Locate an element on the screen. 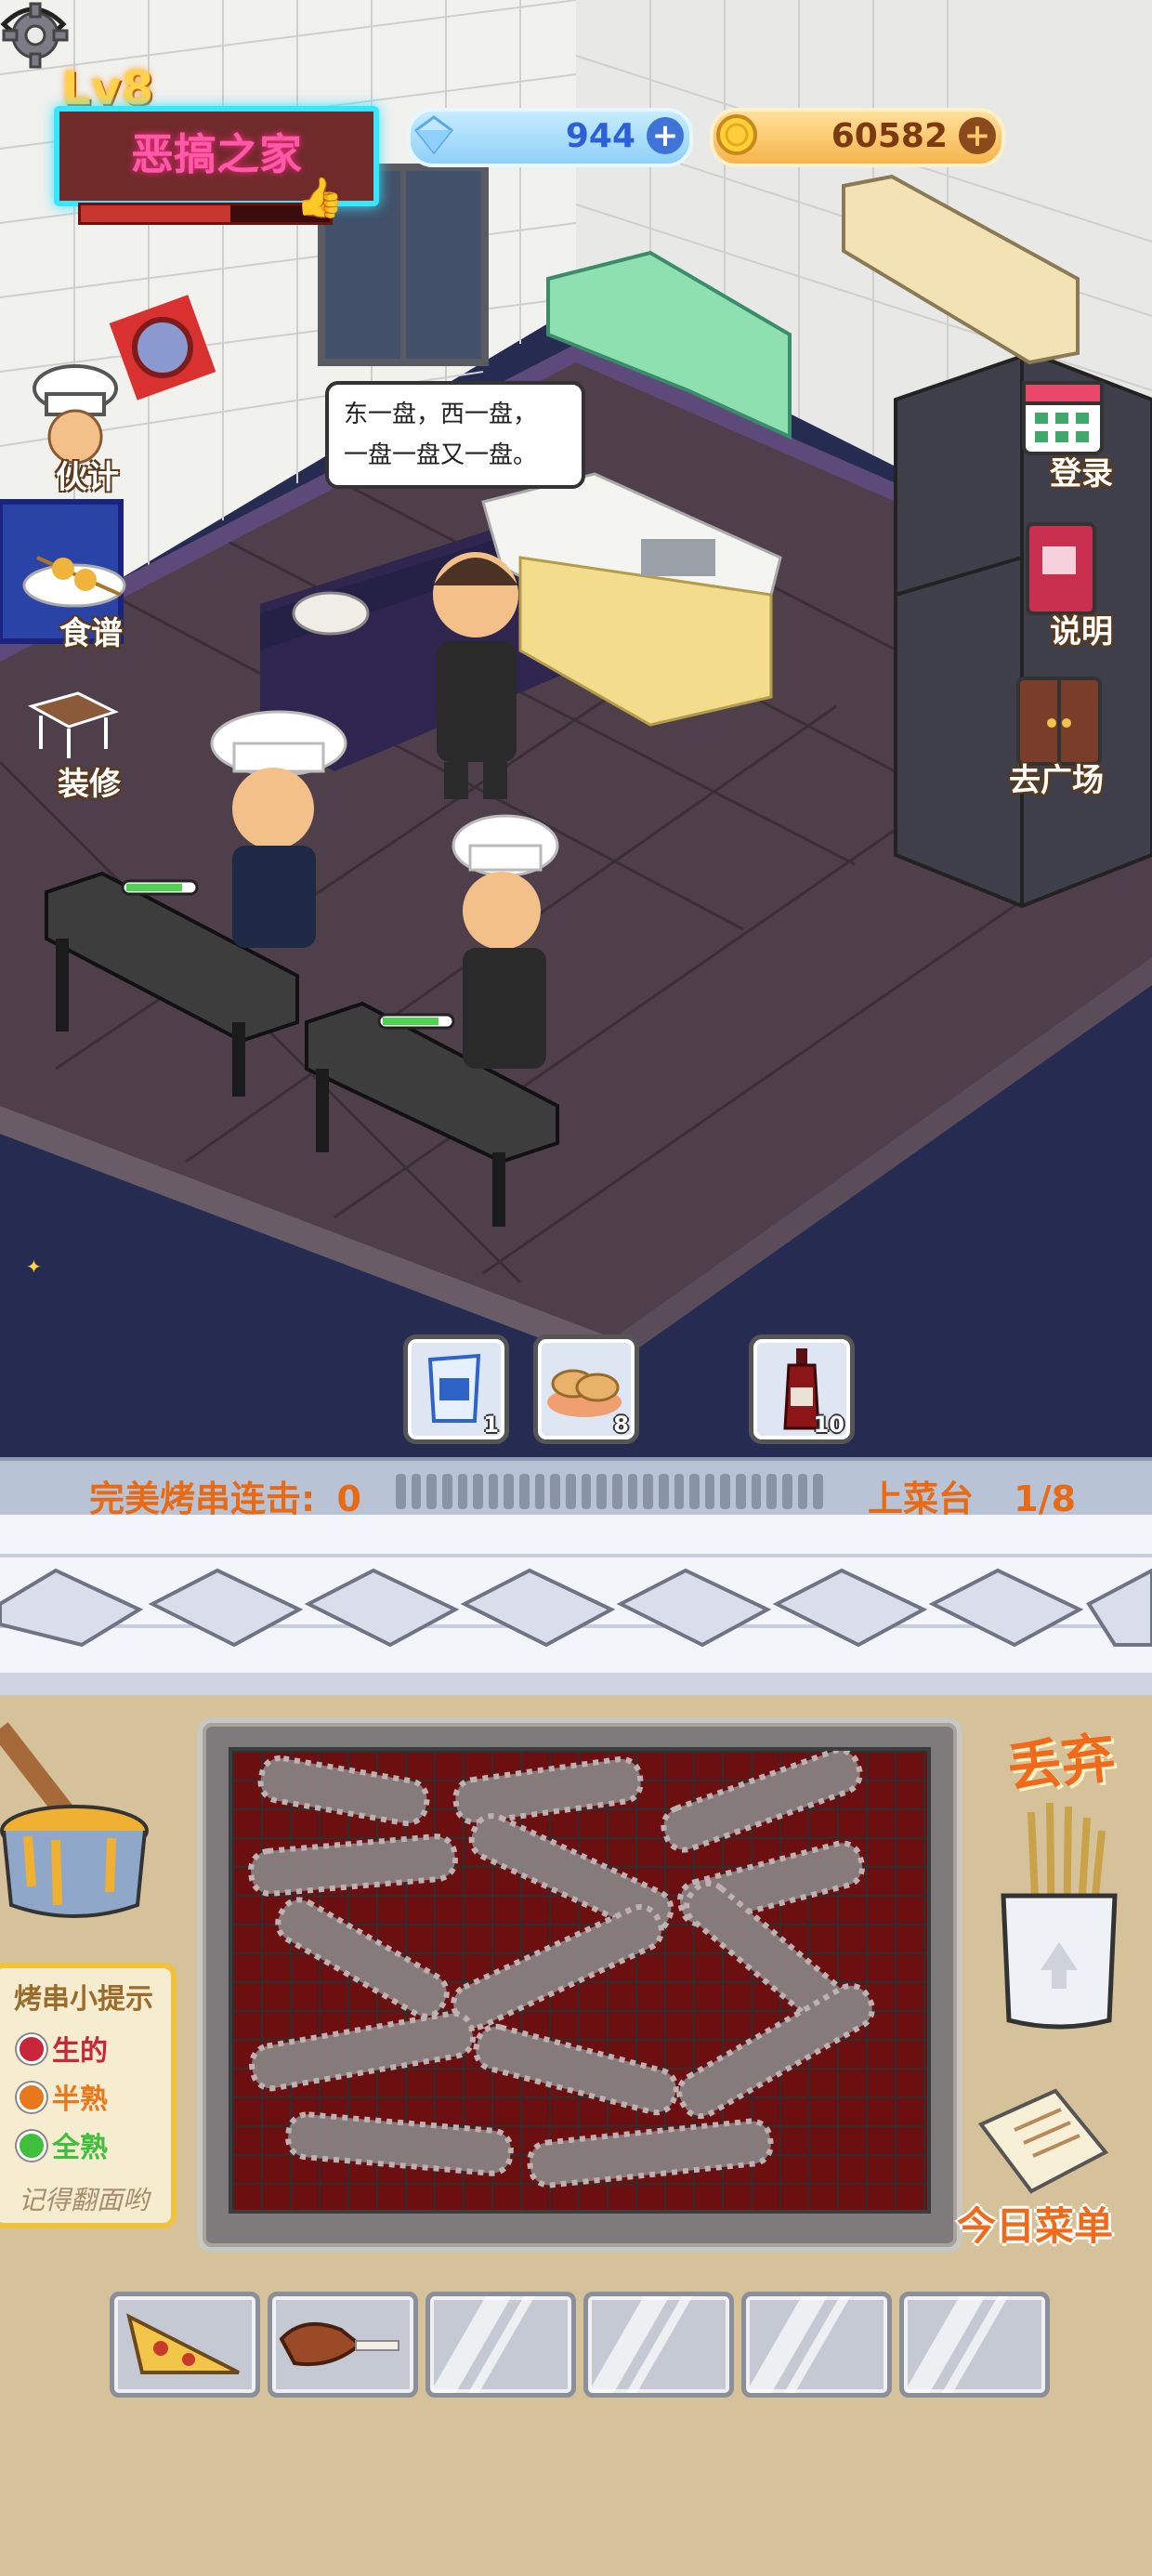  menu-scroll-icon is located at coordinates (1041, 2143).